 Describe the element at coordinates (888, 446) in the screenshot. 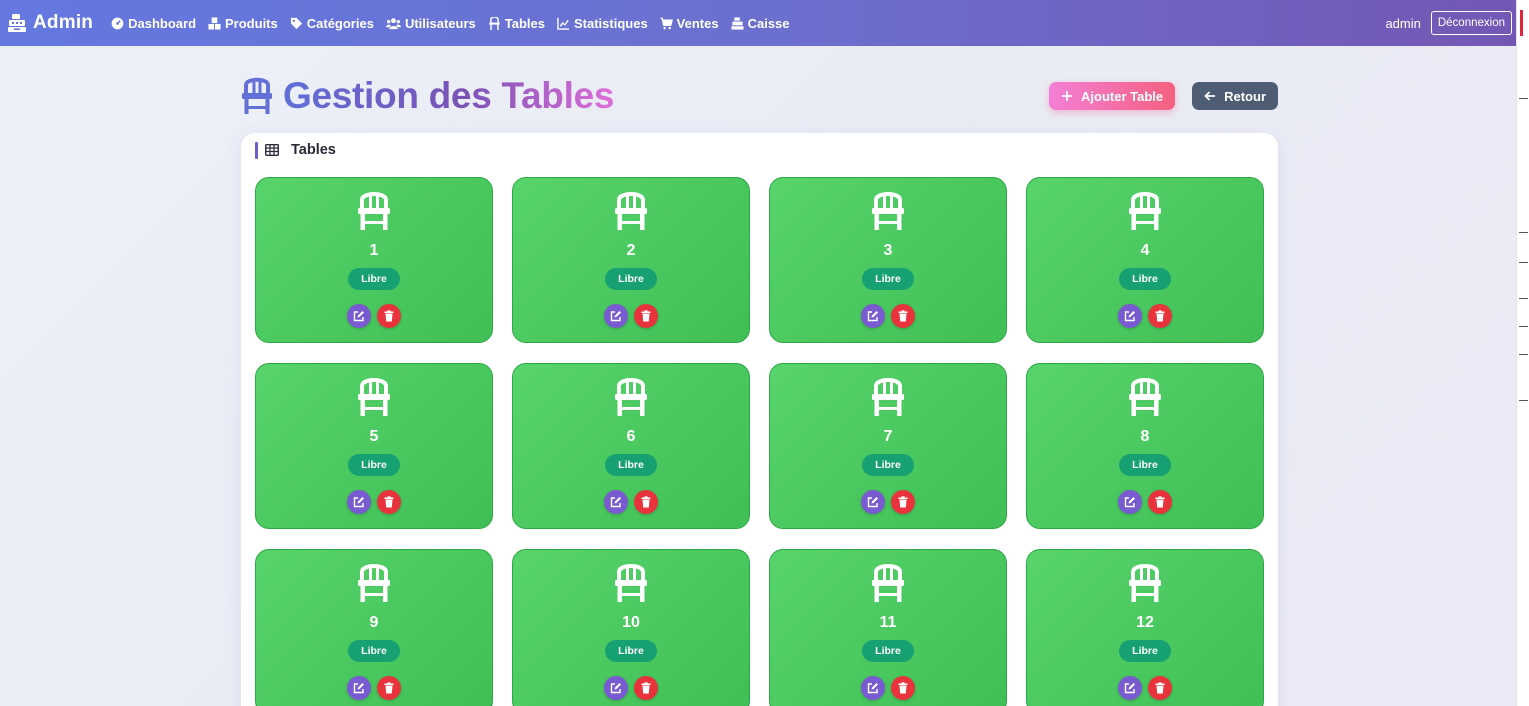

I see `table-tile: 7 Libre` at that location.